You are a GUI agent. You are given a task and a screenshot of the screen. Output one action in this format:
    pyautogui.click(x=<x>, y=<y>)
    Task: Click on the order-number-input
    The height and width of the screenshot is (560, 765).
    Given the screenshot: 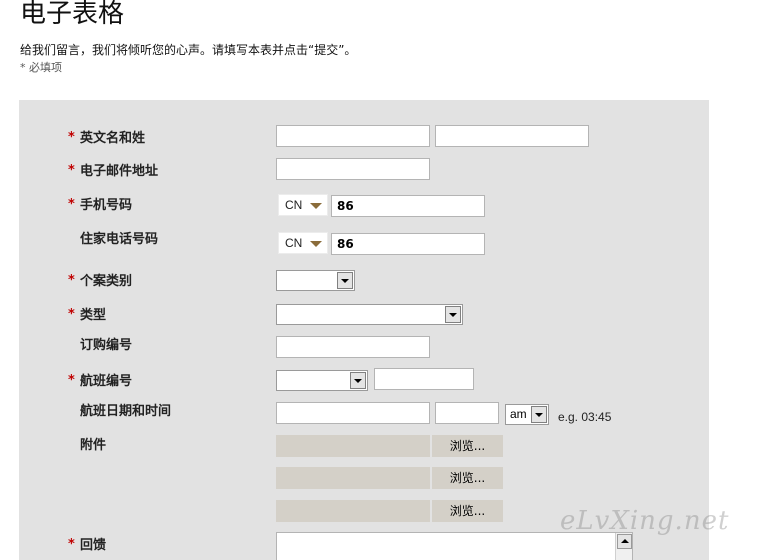 What is the action you would take?
    pyautogui.click(x=353, y=347)
    